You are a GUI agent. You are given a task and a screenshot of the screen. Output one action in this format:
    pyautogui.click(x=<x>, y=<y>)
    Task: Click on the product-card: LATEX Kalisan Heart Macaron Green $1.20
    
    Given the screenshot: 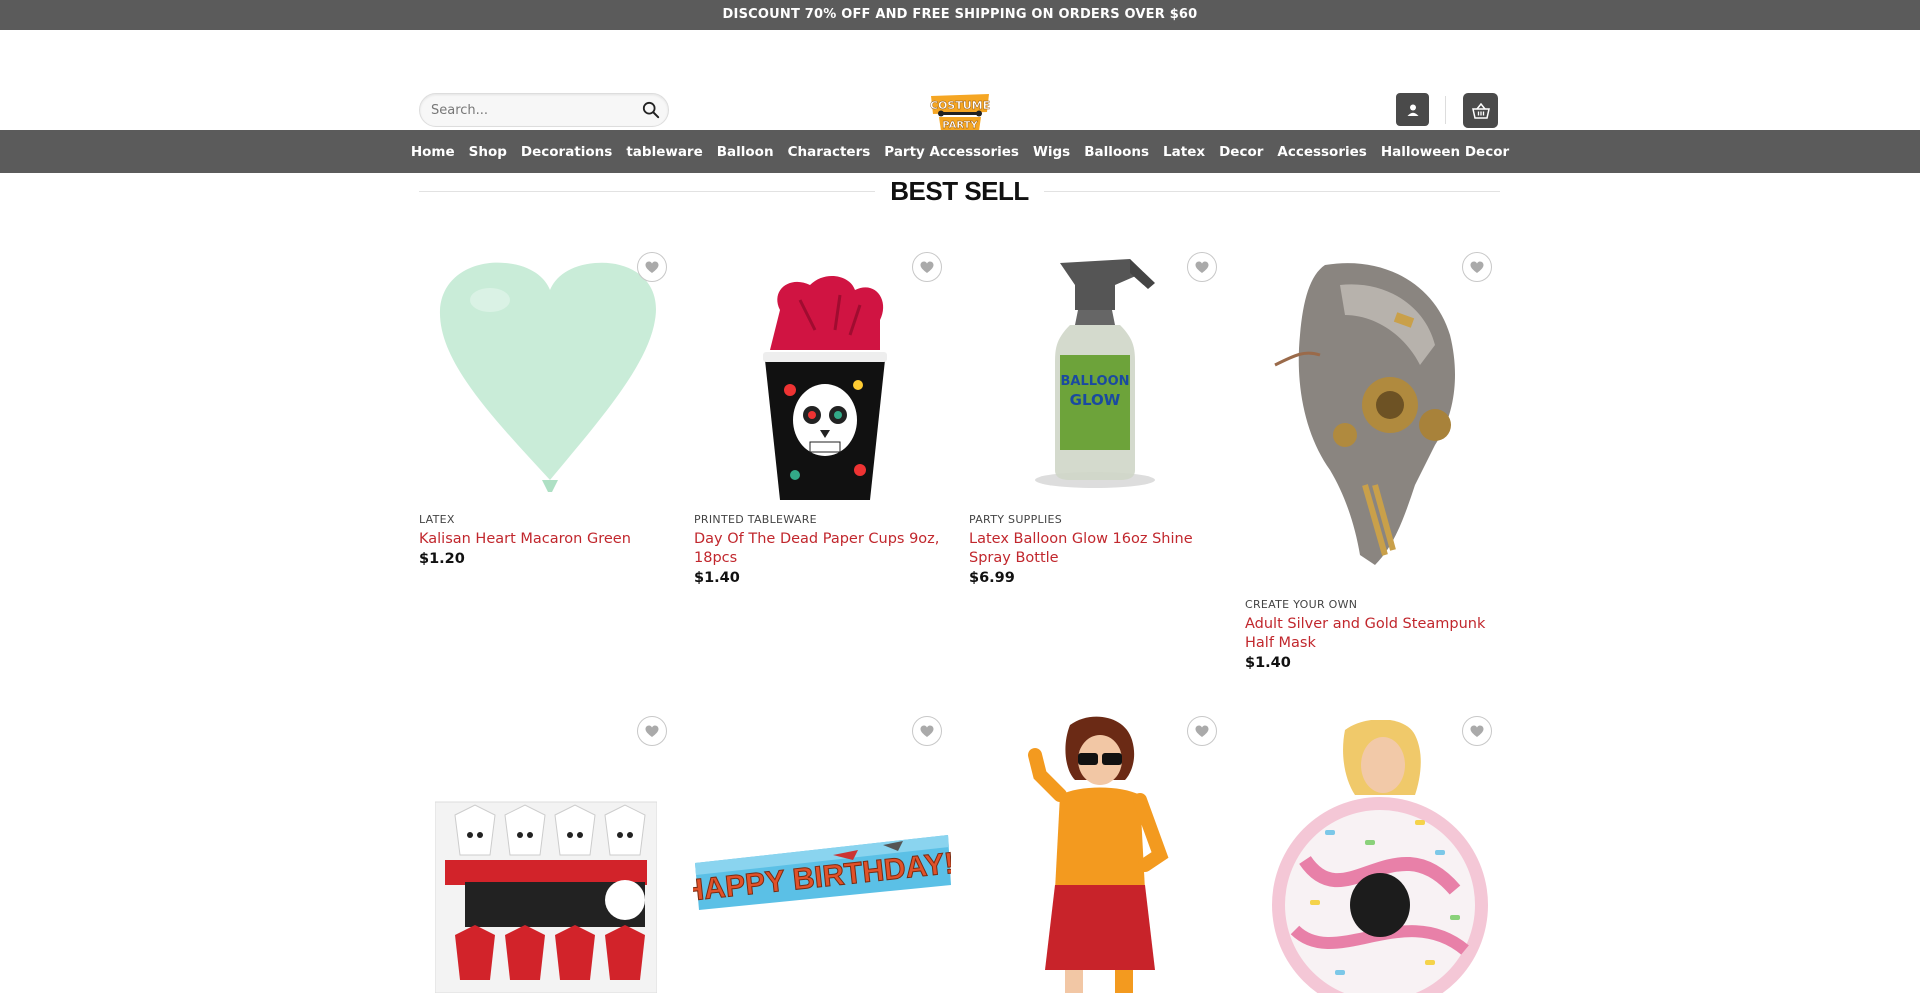 What is the action you would take?
    pyautogui.click(x=551, y=540)
    